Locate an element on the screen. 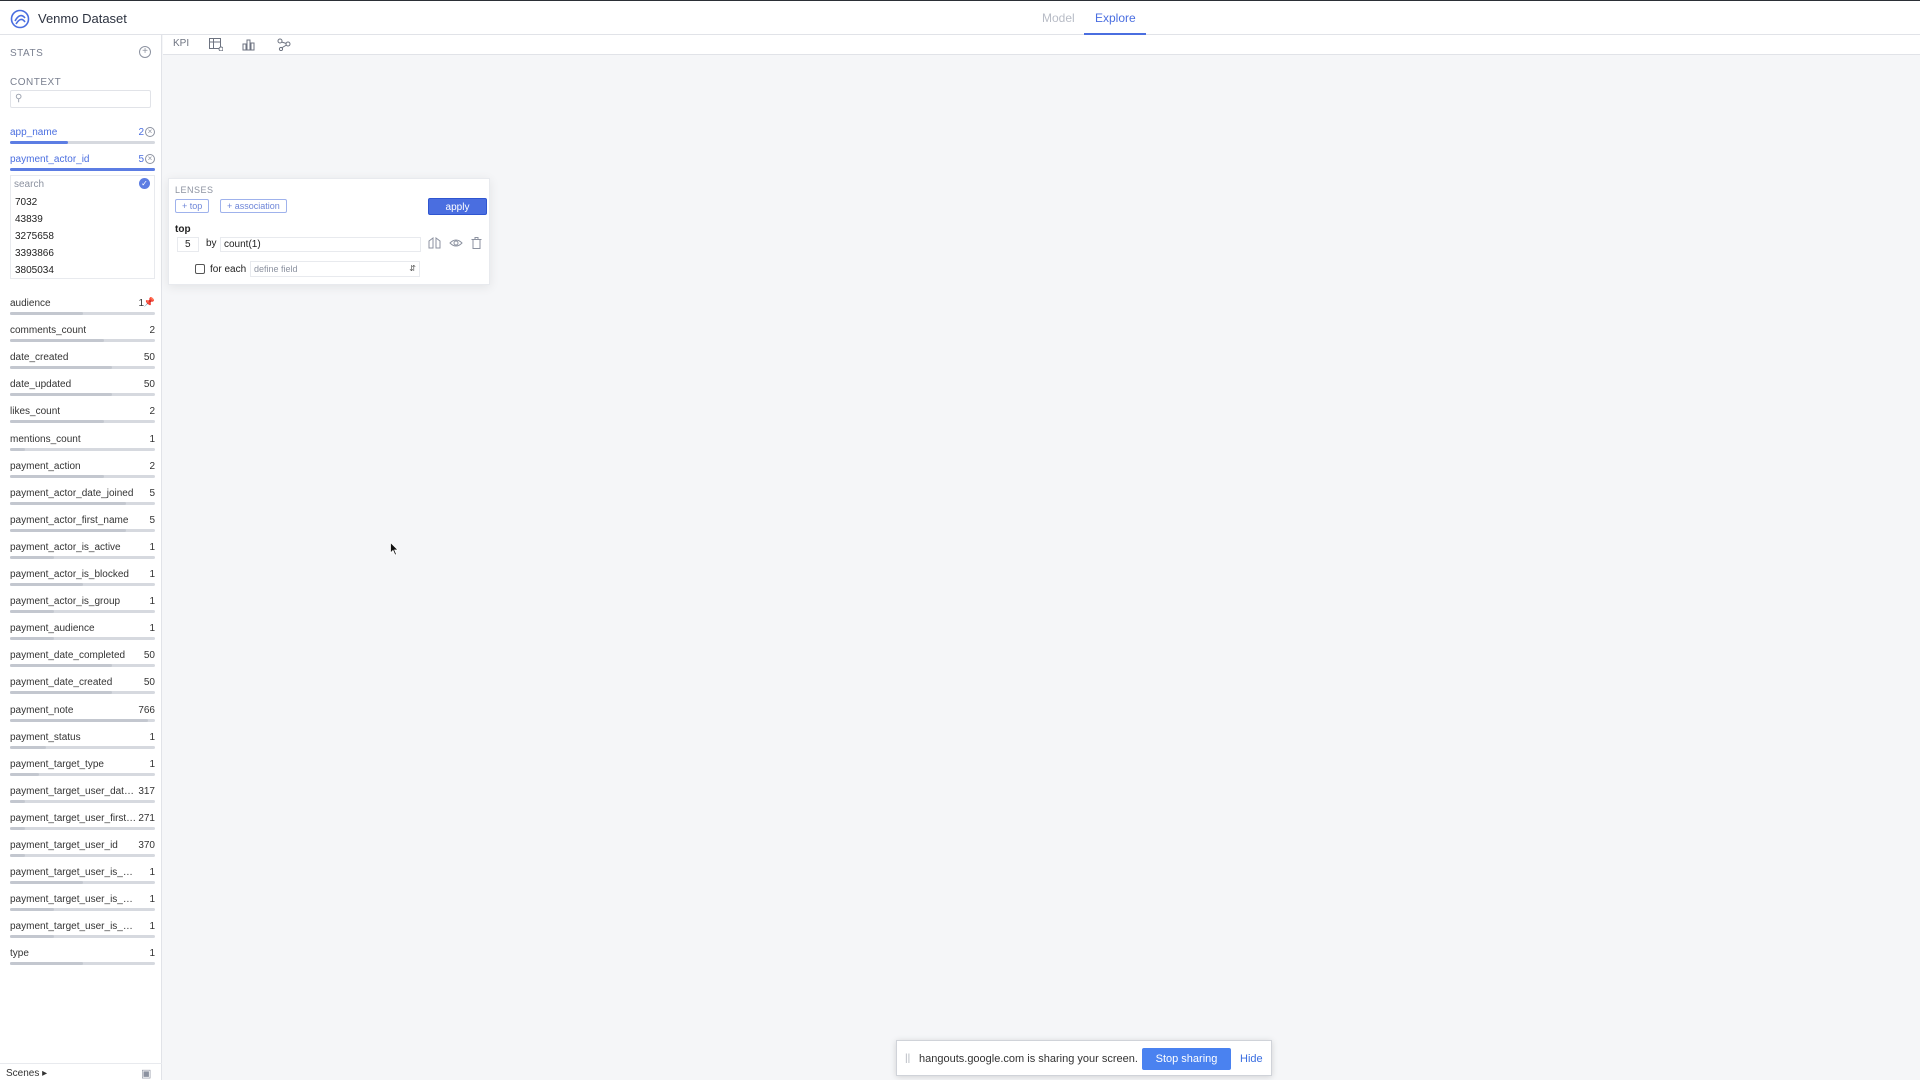 This screenshot has height=1080, width=1920. field-row: payment_target_user_first_... 271 is located at coordinates (82, 824).